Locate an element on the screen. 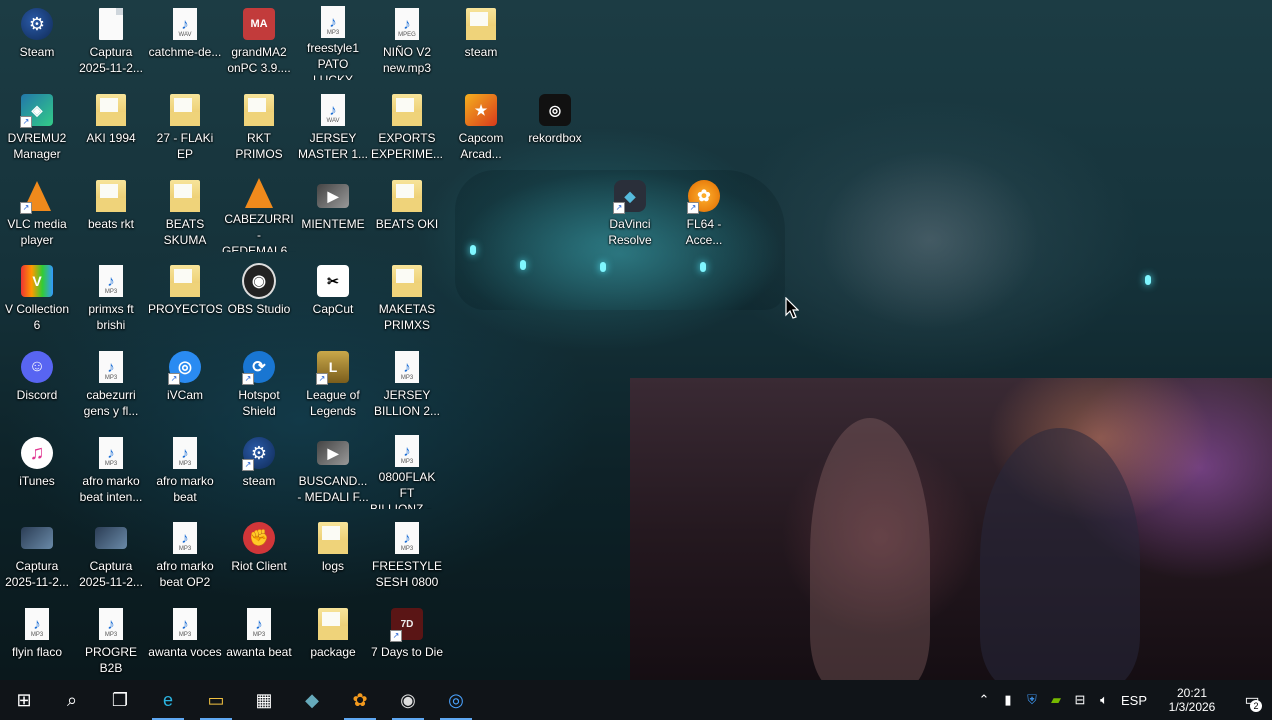 This screenshot has height=720, width=1272. desktop-icon: ♪ MP3 afro marko beat is located at coordinates (185, 469).